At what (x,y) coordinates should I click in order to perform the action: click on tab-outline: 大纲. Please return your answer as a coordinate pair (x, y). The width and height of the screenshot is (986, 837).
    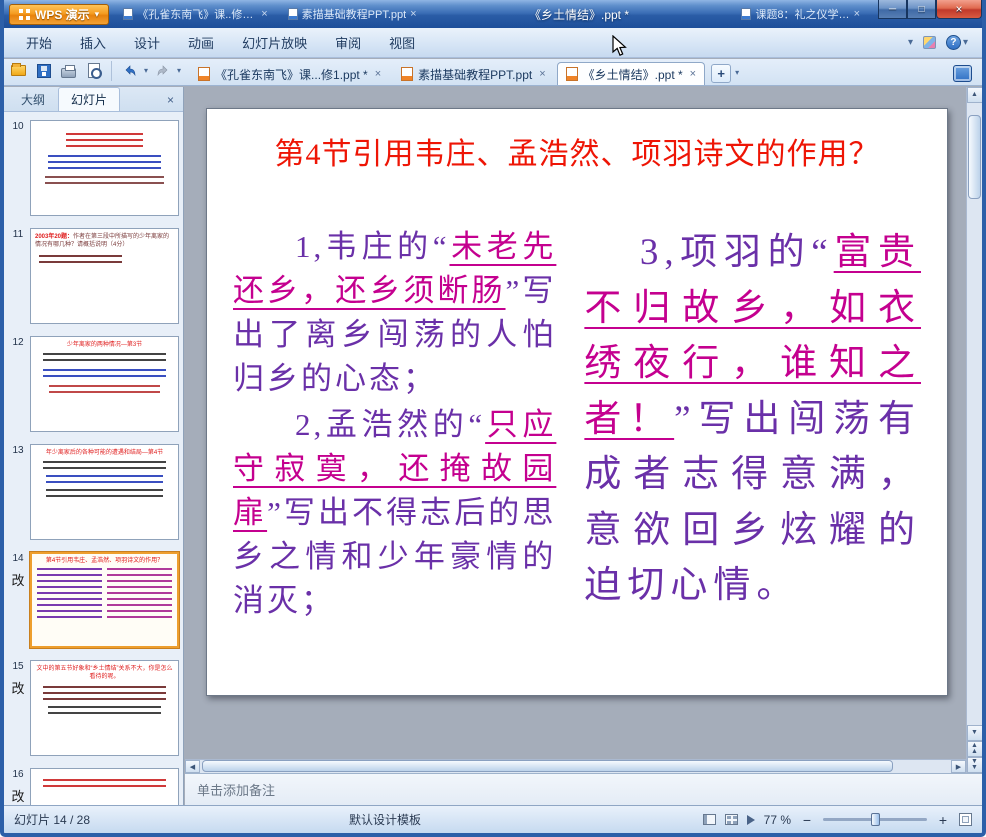
    Looking at the image, I should click on (33, 99).